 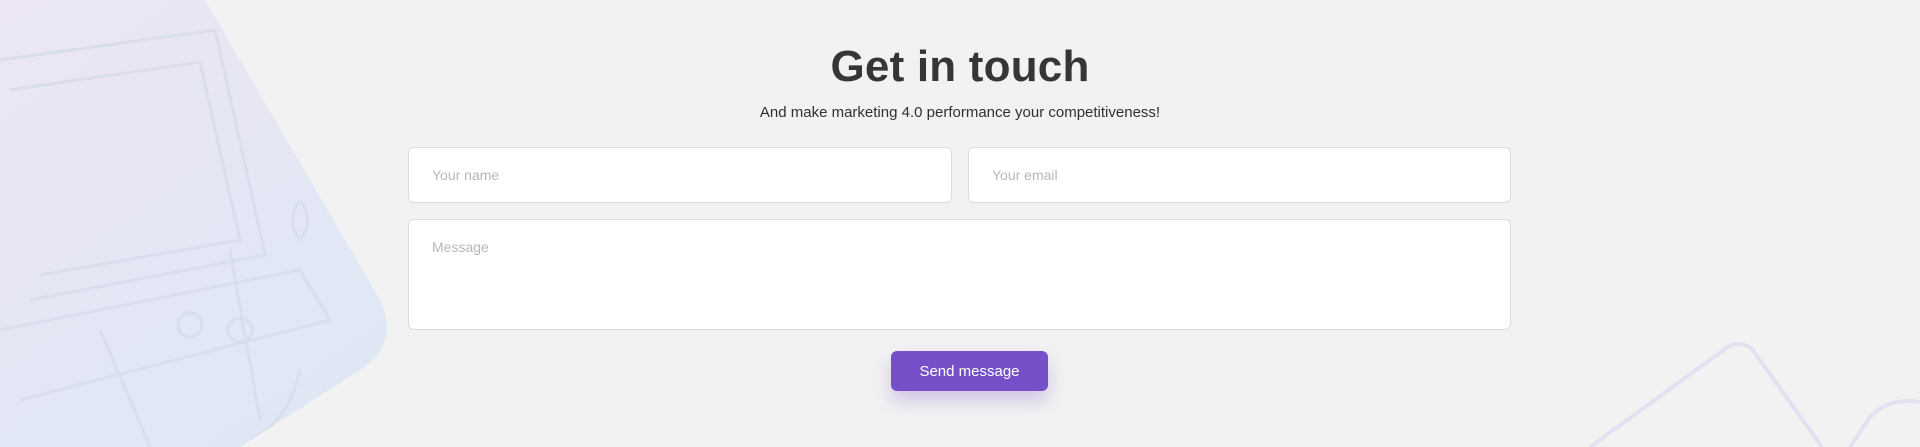 I want to click on page-title: Get in touch, so click(x=960, y=66).